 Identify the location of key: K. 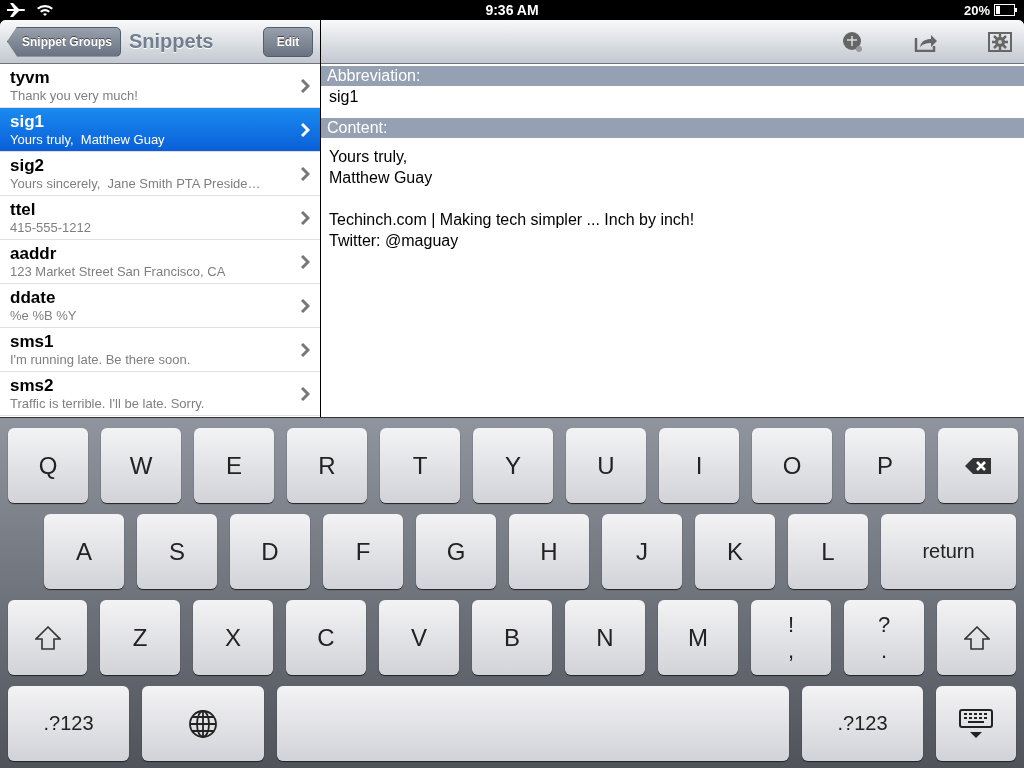
(735, 551).